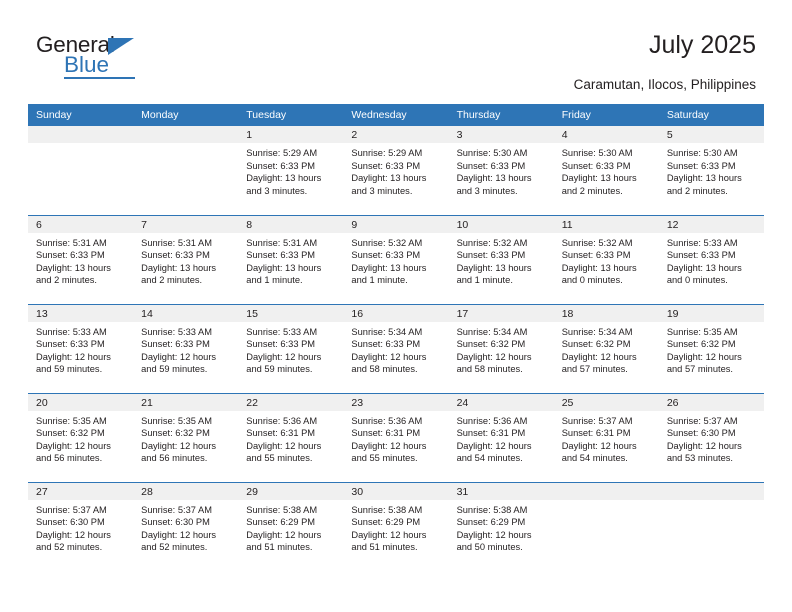 This screenshot has width=792, height=612. Describe the element at coordinates (384, 458) in the screenshot. I see `daylight-duration-line2: and 55 minutes.` at that location.